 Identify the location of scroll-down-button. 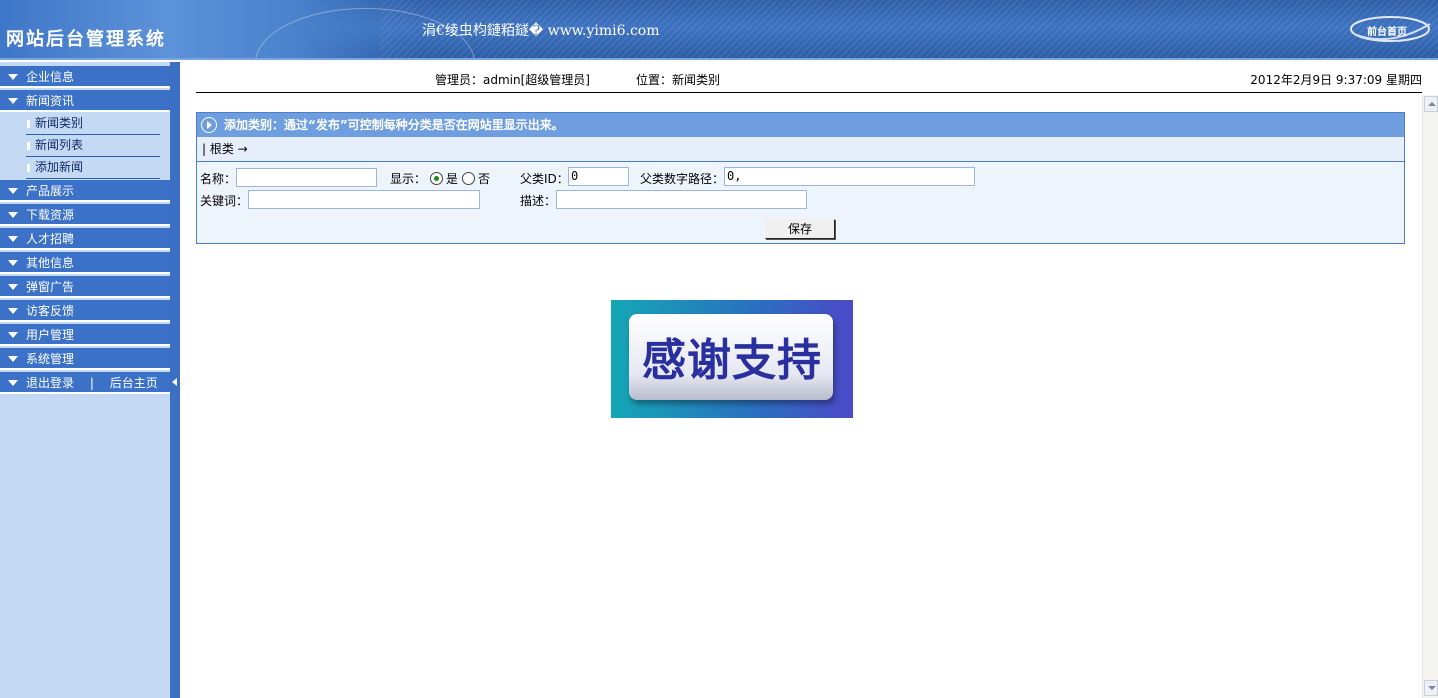
(1431, 688).